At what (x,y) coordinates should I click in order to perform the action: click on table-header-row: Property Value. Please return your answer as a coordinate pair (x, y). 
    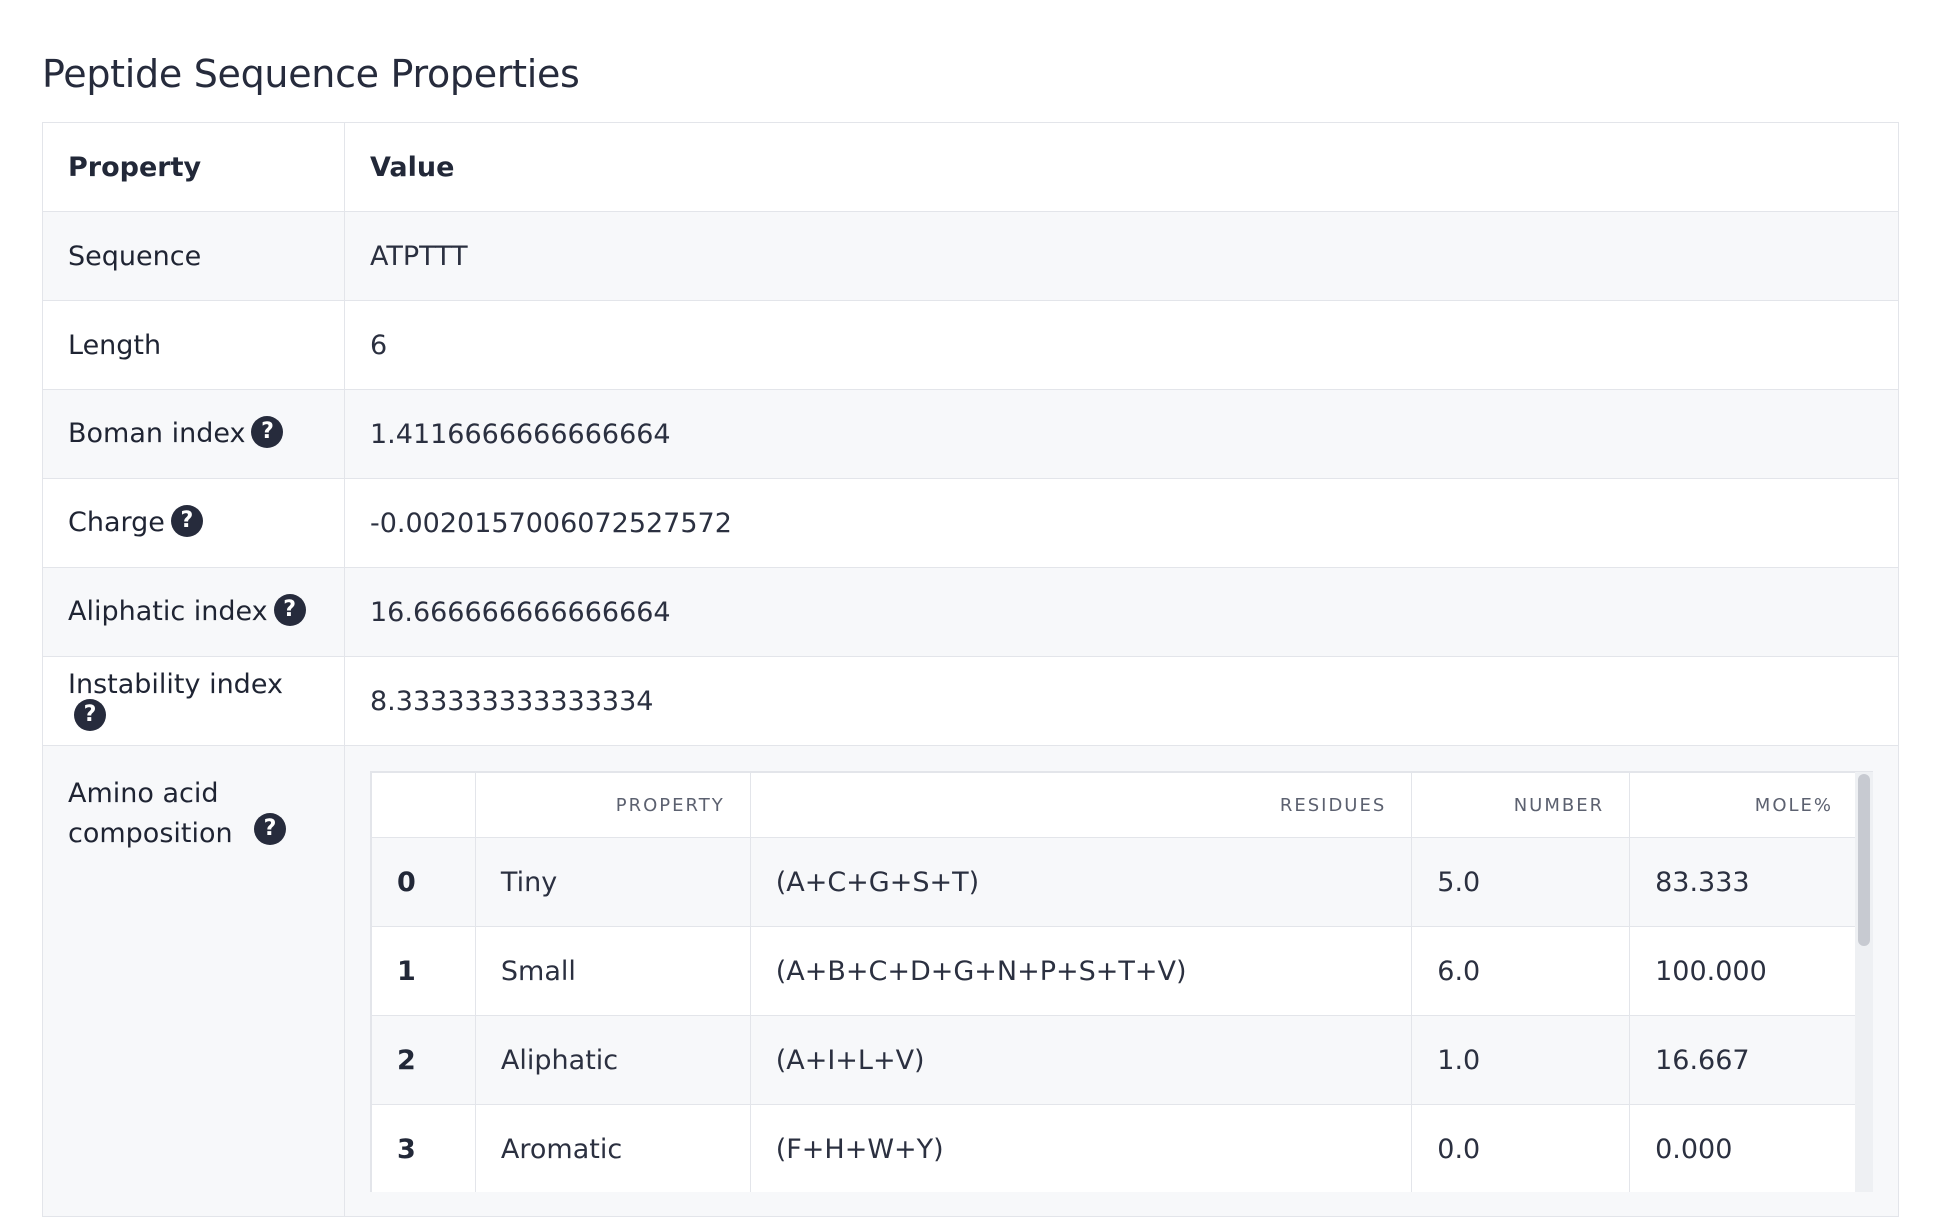
    Looking at the image, I should click on (970, 167).